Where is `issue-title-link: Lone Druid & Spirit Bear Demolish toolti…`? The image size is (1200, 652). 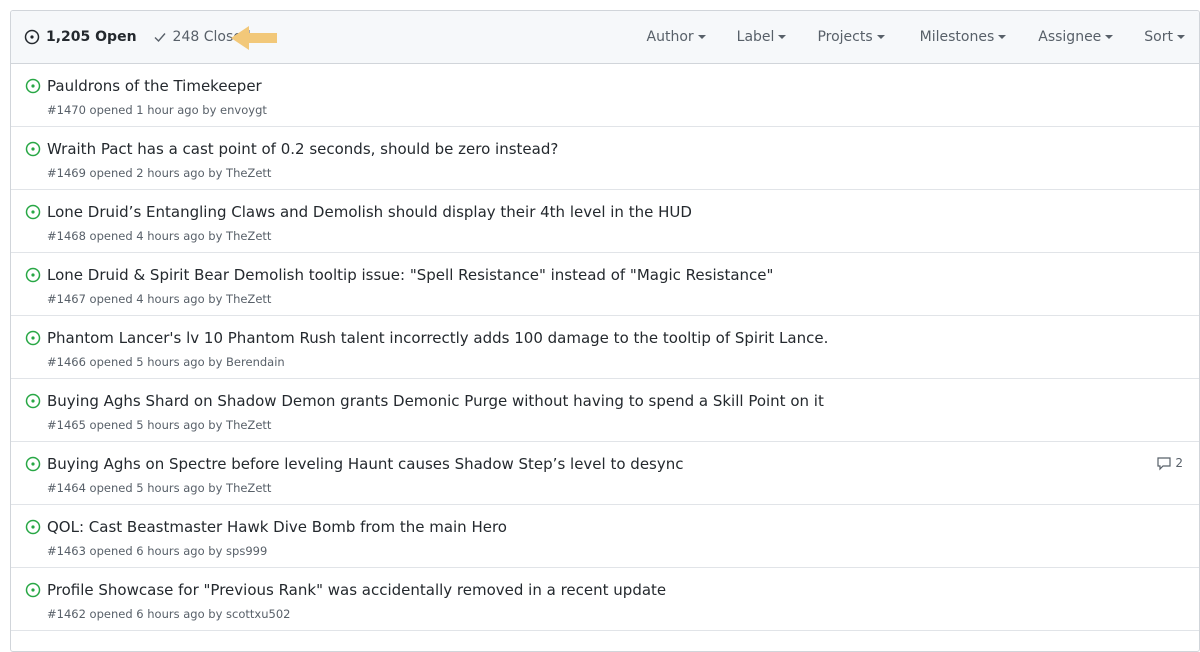
issue-title-link: Lone Druid & Spirit Bear Demolish toolti… is located at coordinates (410, 275).